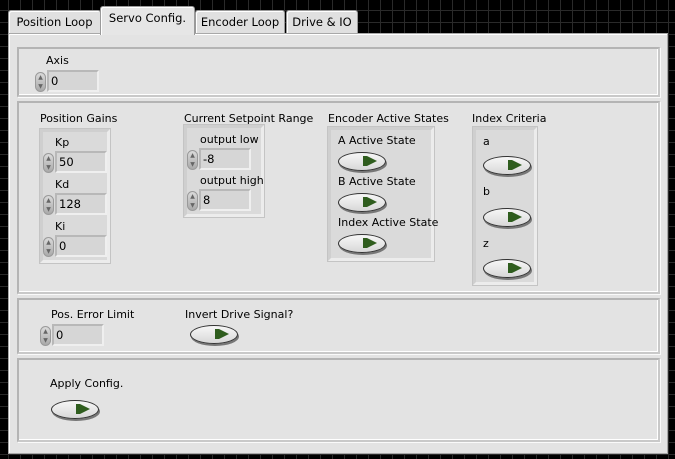  Describe the element at coordinates (249, 118) in the screenshot. I see `setpoint-range-title: Current Setpoint Range` at that location.